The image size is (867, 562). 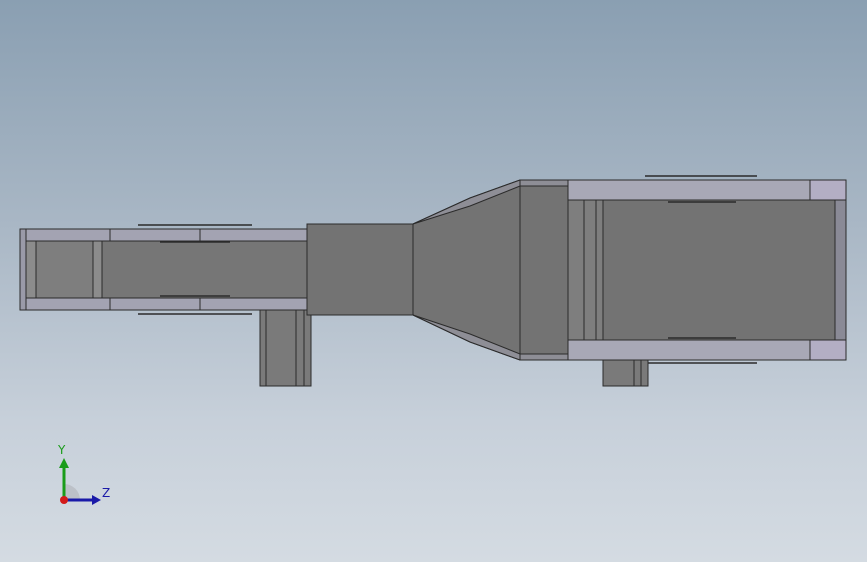 What do you see at coordinates (165, 269) in the screenshot?
I see `left-clevis` at bounding box center [165, 269].